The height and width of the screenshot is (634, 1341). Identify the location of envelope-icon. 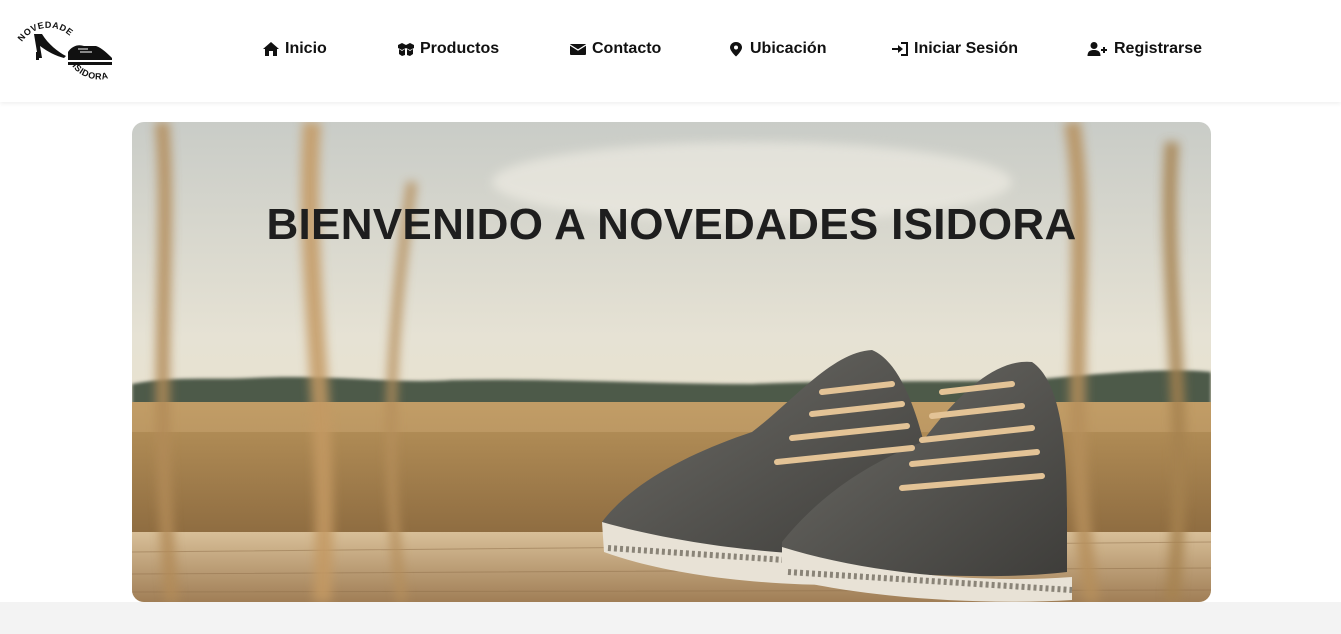
(578, 49).